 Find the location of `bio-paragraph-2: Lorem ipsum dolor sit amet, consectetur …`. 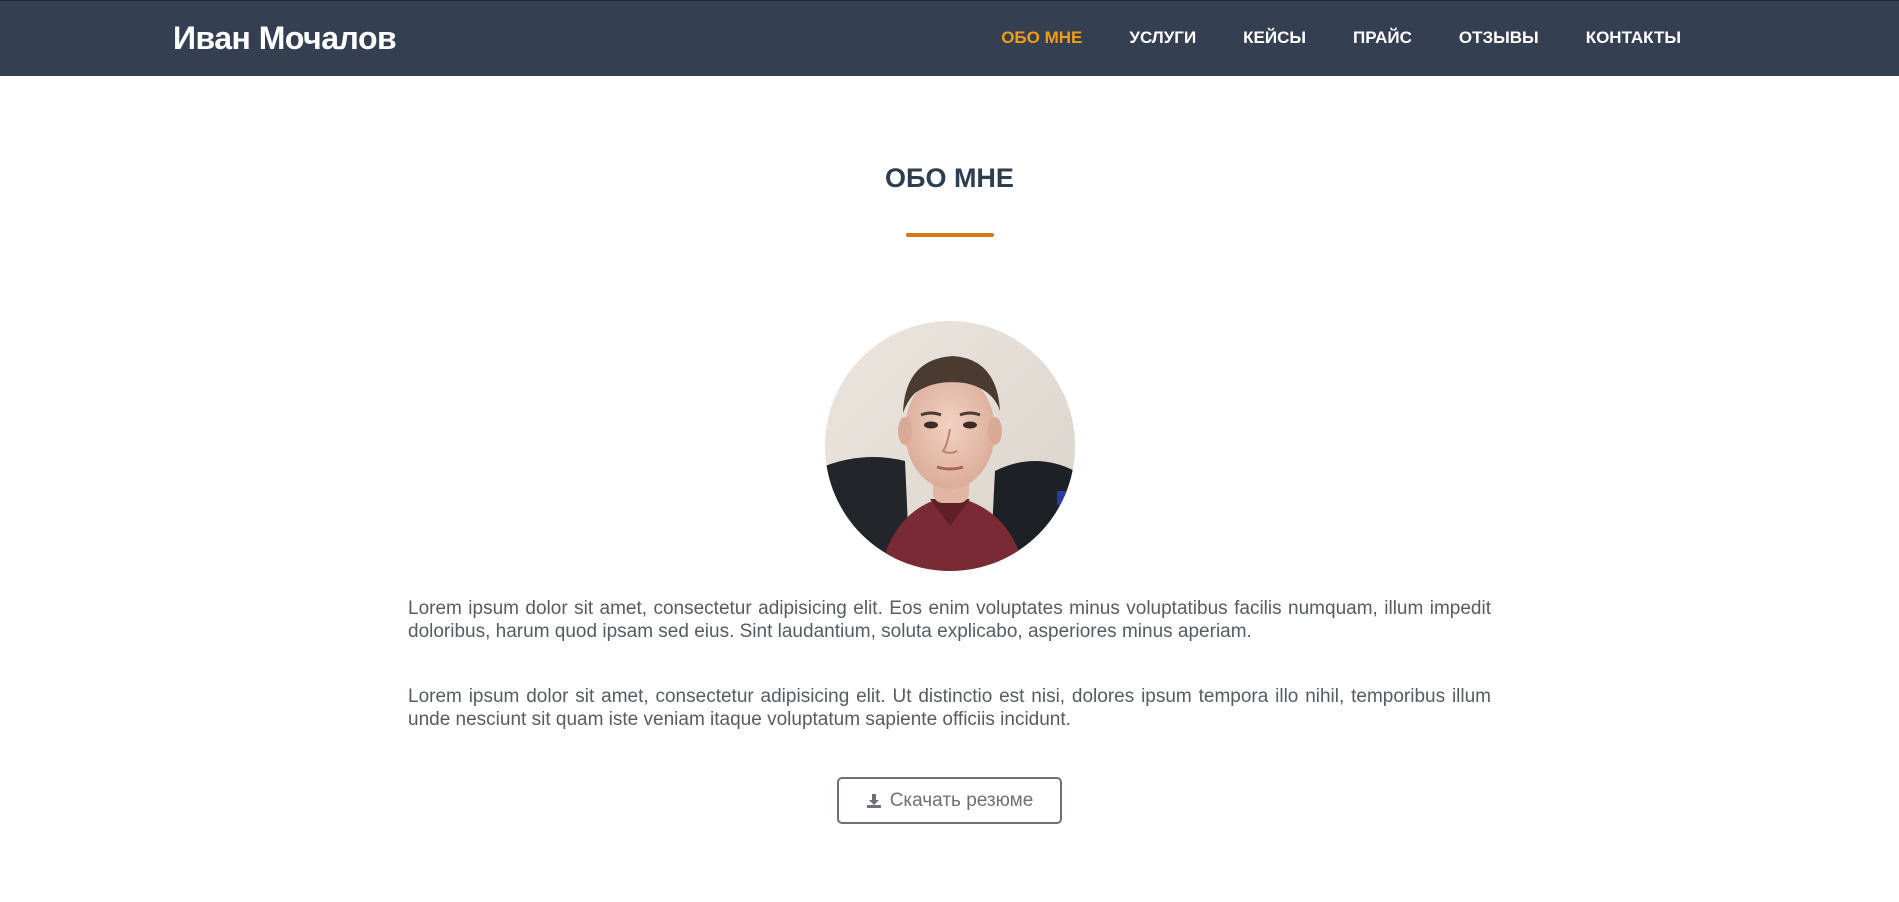

bio-paragraph-2: Lorem ipsum dolor sit amet, consectetur … is located at coordinates (949, 708).